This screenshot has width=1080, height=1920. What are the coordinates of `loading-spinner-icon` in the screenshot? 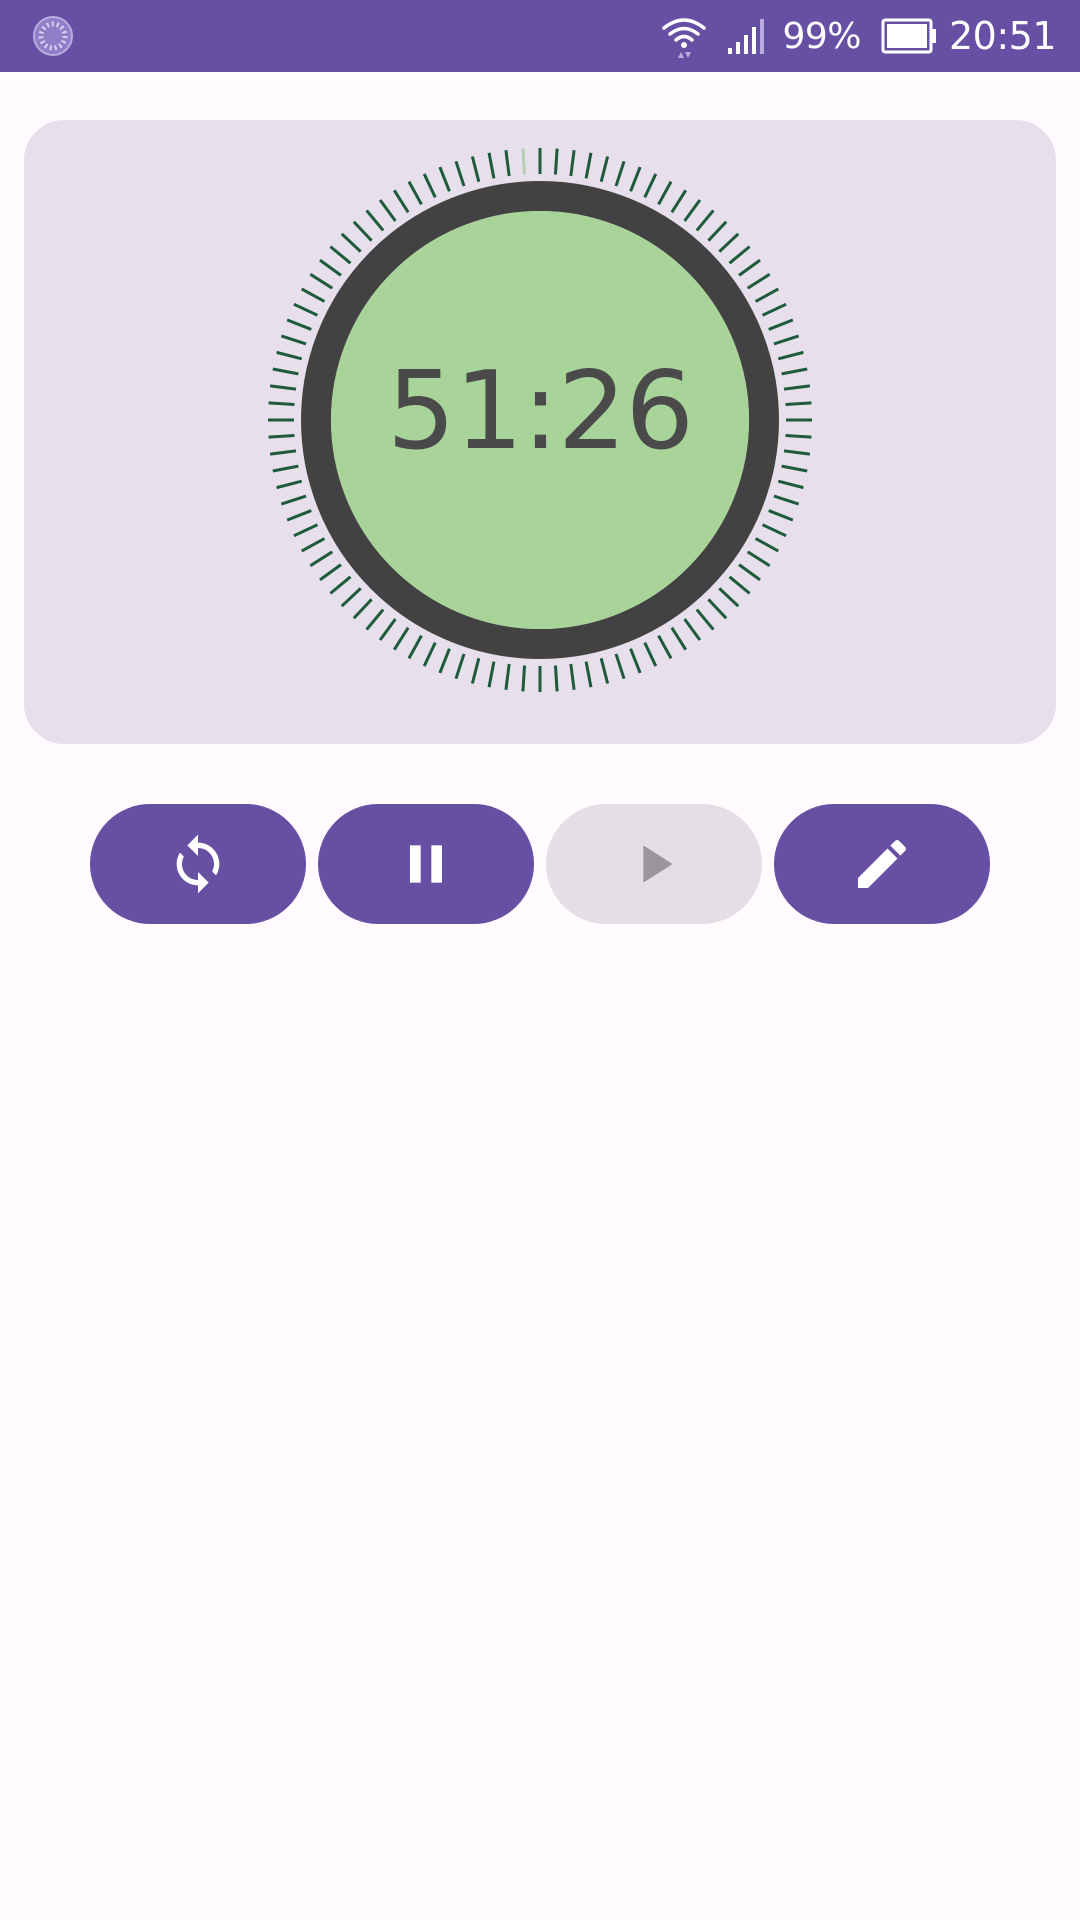 It's located at (53, 36).